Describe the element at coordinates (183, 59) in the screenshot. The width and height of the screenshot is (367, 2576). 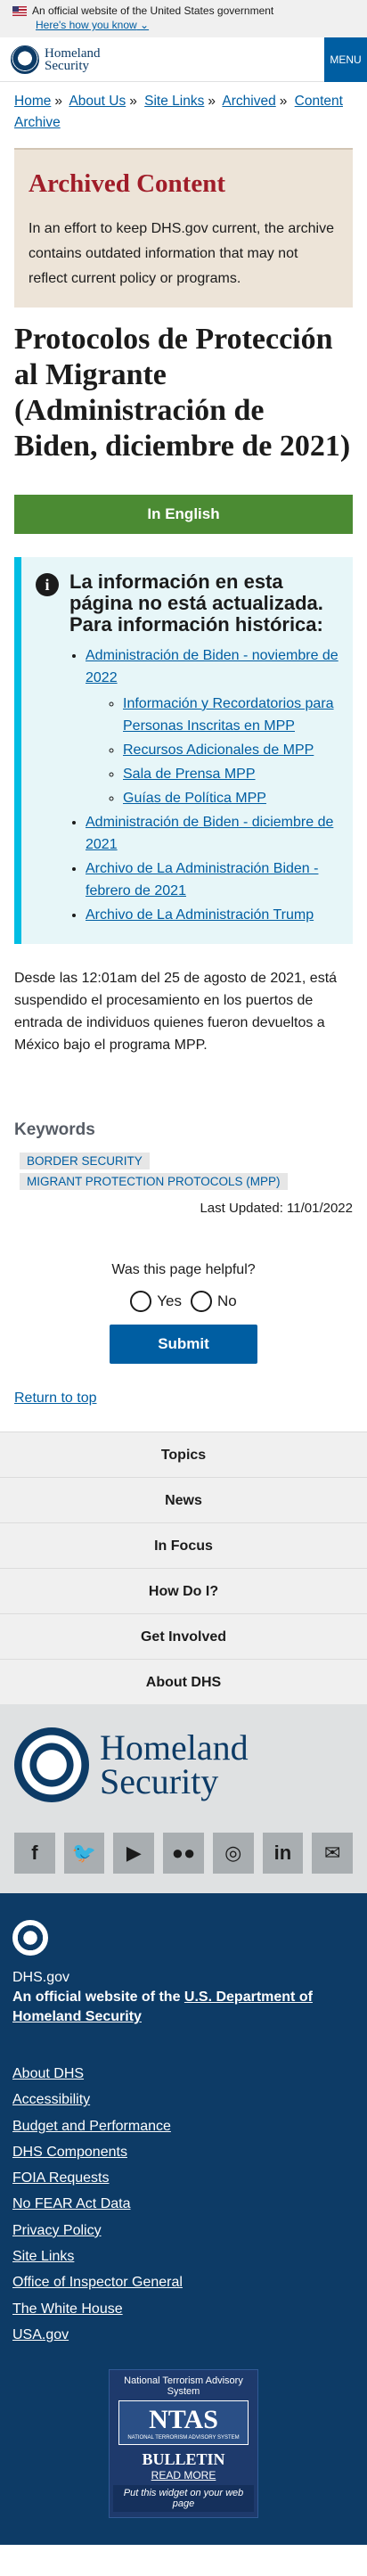
I see `site-header: Homeland Security MENU` at that location.